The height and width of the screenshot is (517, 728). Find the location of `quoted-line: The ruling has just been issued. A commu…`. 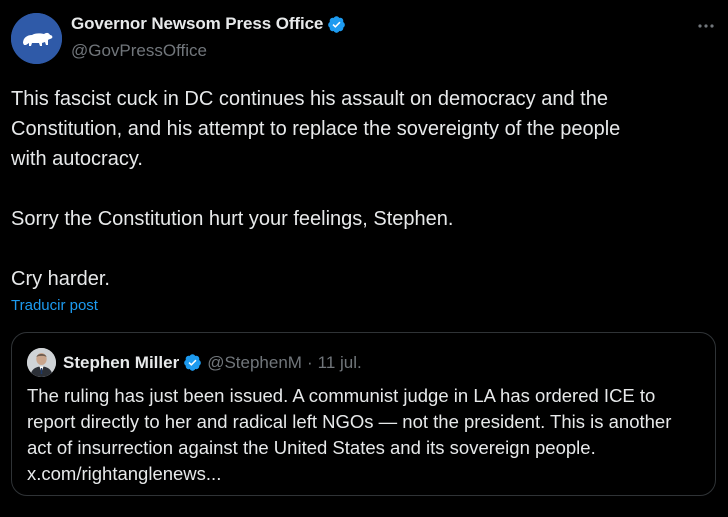

quoted-line: The ruling has just been issued. A commu… is located at coordinates (341, 395).